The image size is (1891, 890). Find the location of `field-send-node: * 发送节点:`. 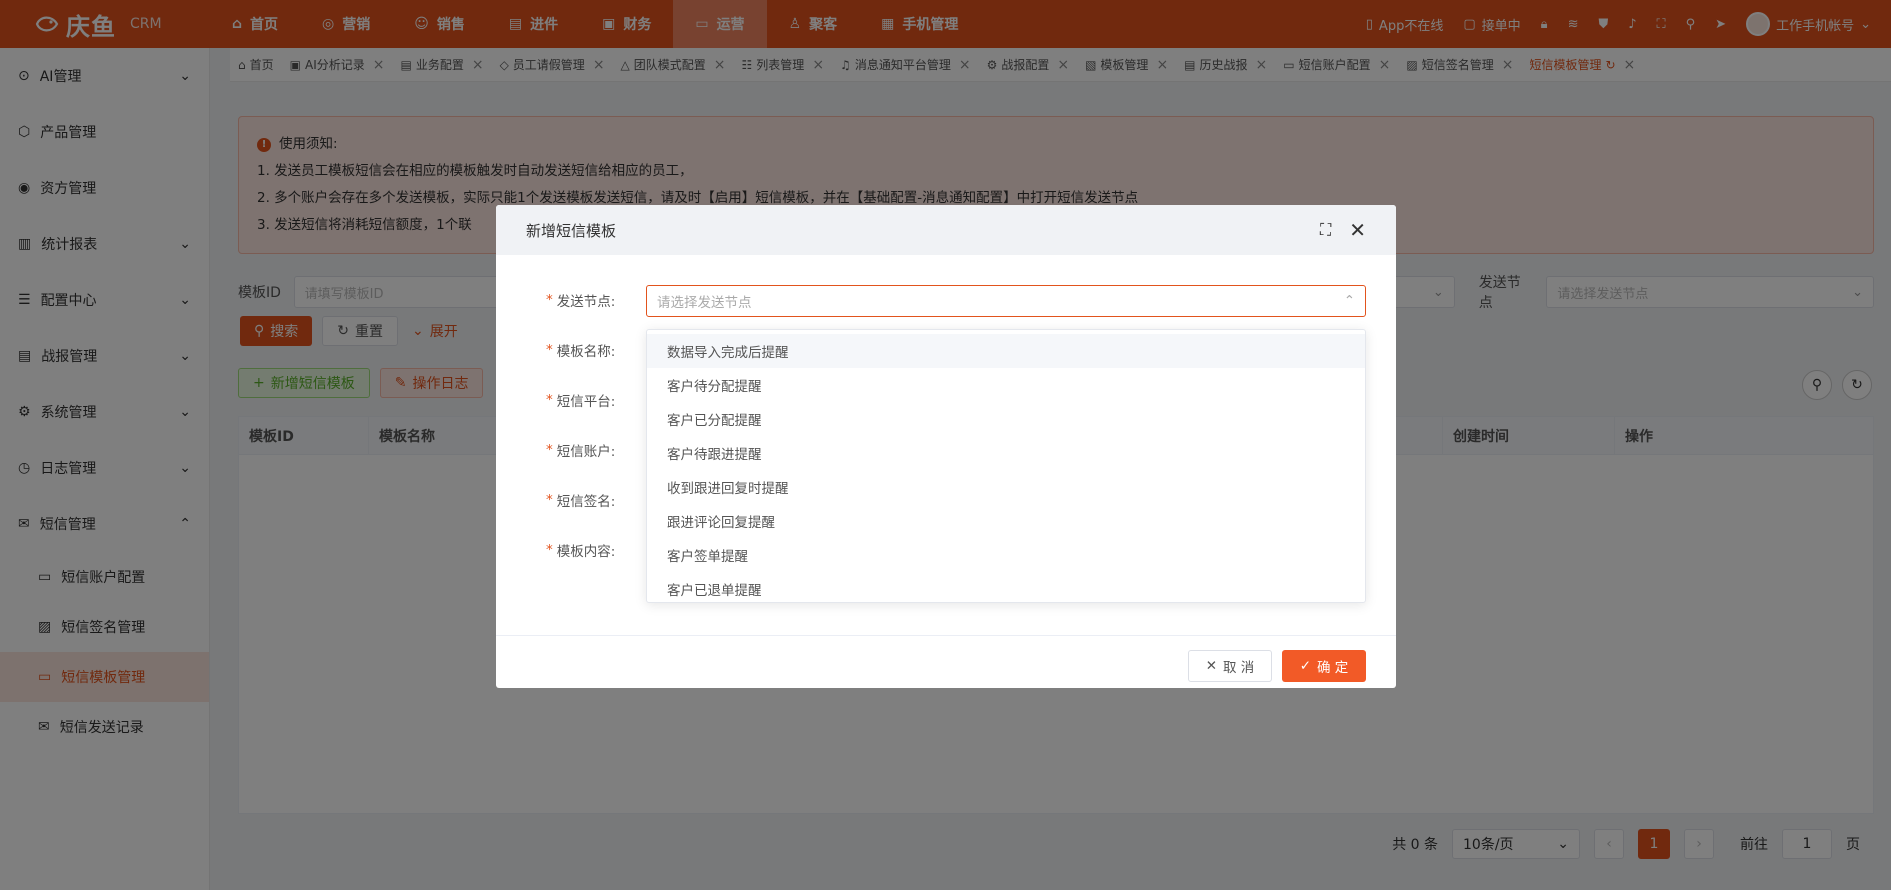

field-send-node: * 发送节点: is located at coordinates (581, 301).